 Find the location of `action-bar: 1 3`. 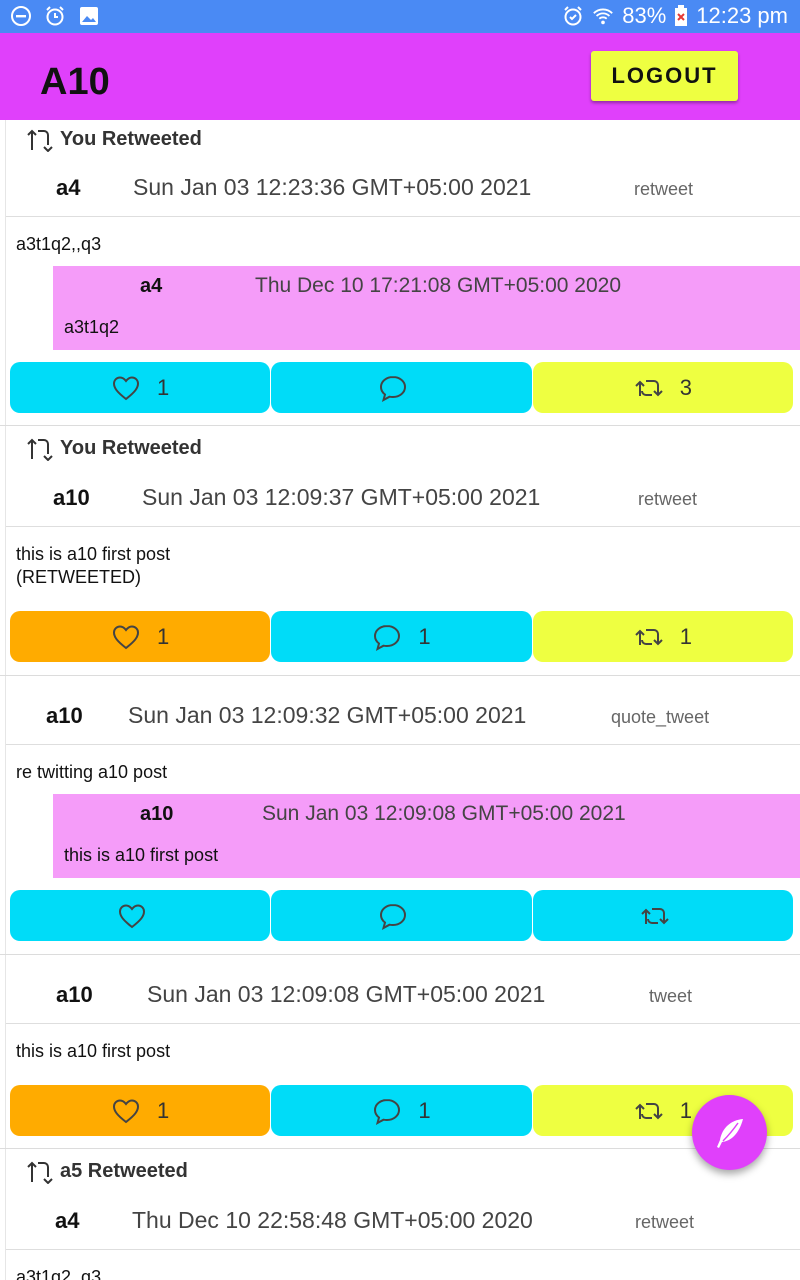

action-bar: 1 3 is located at coordinates (401, 387).